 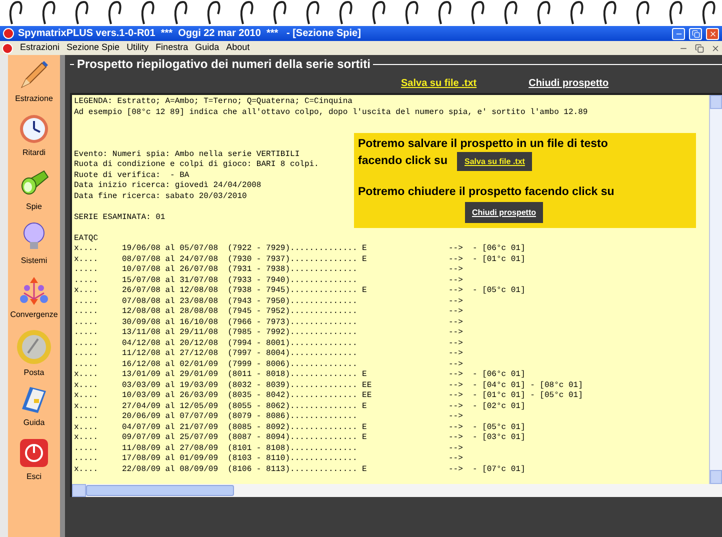 What do you see at coordinates (268, 270) in the screenshot?
I see `report-row: ..... 10/07/08 al 26/07/08 (7931 - 7938).............. -->` at bounding box center [268, 270].